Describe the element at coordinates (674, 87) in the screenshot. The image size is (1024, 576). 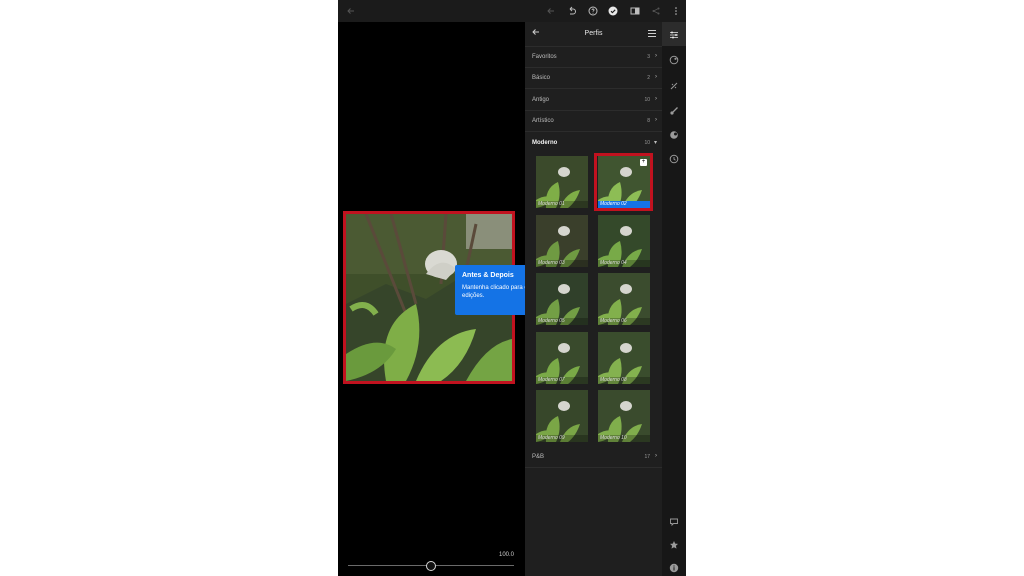
I see `heal-icon` at that location.